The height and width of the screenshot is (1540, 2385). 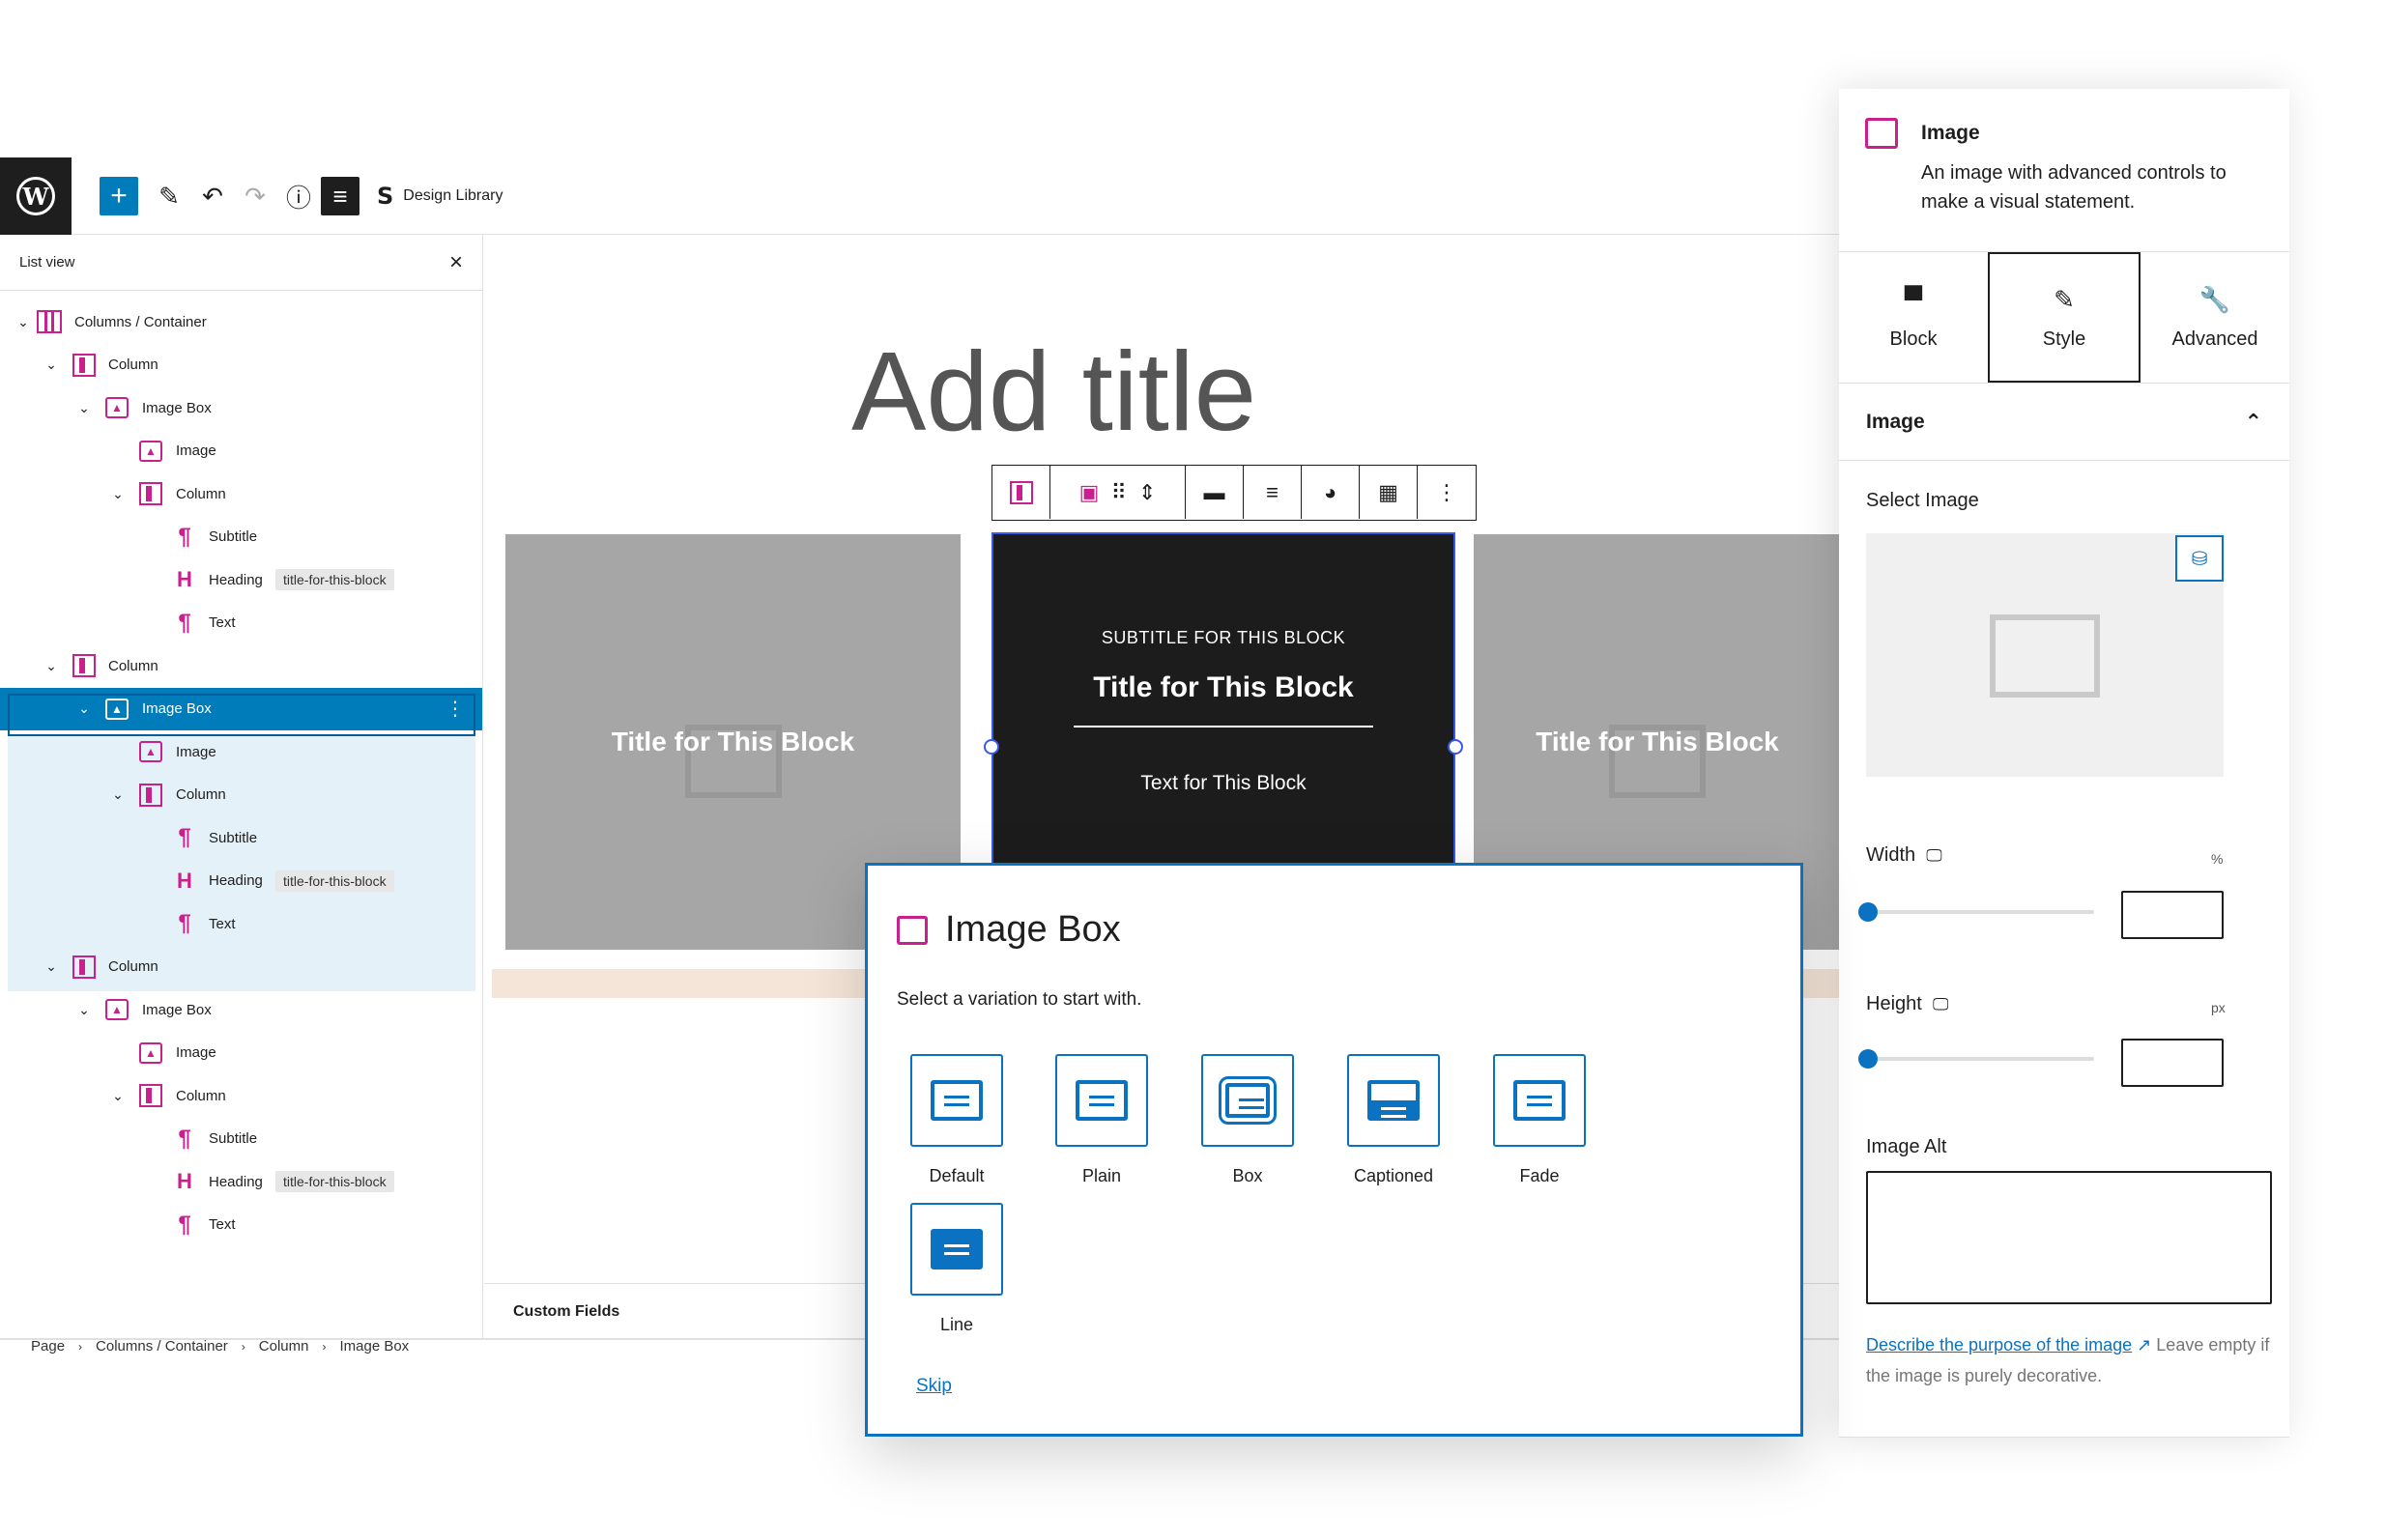 What do you see at coordinates (241, 708) in the screenshot?
I see `list-item-selected: ⌄ ▲ Image Box ⋮` at bounding box center [241, 708].